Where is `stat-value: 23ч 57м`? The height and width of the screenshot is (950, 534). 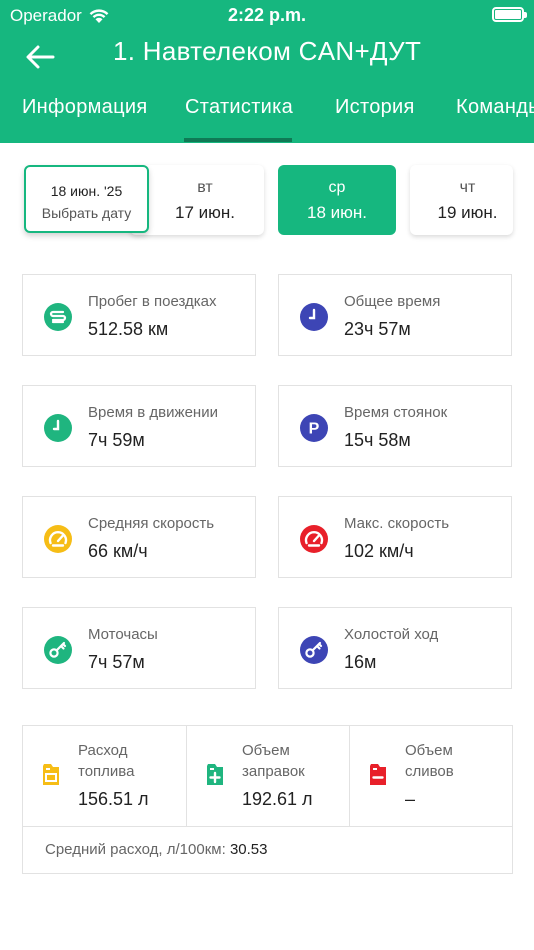
stat-value: 23ч 57м is located at coordinates (377, 329).